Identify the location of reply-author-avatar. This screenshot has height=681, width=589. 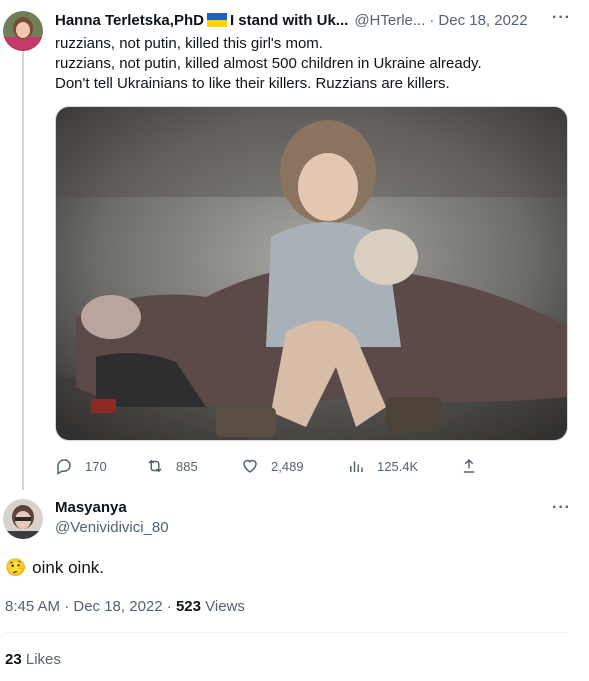
(23, 519).